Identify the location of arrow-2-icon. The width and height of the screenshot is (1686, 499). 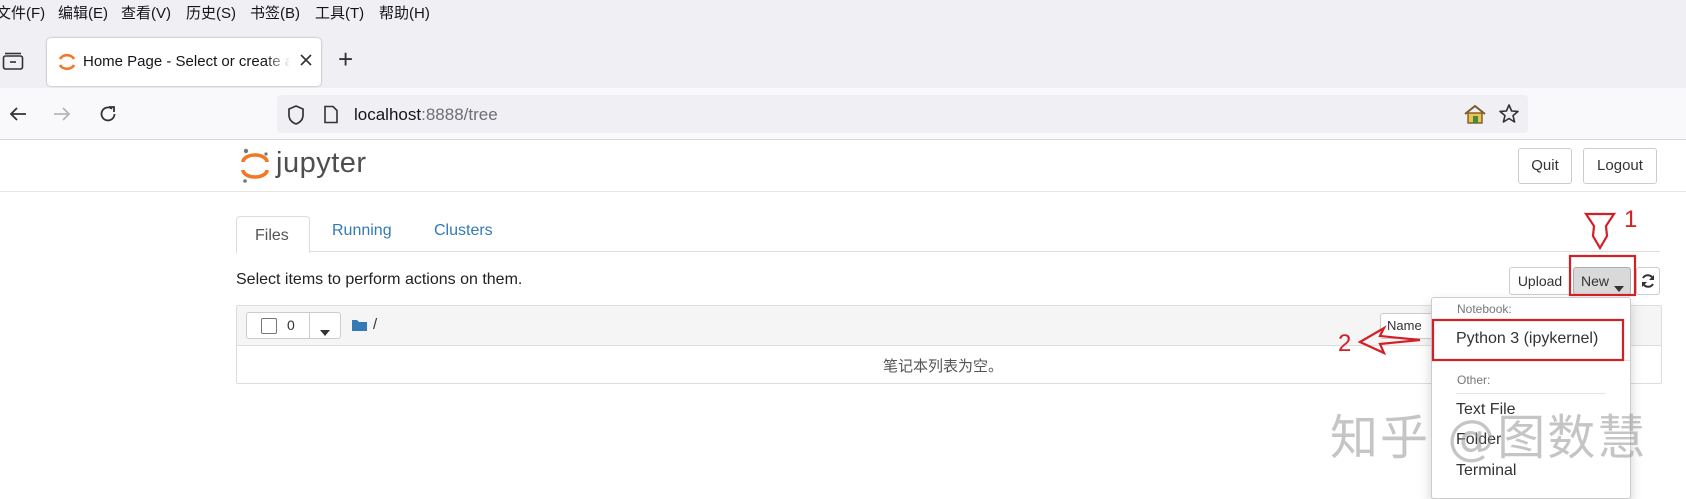
(1389, 340).